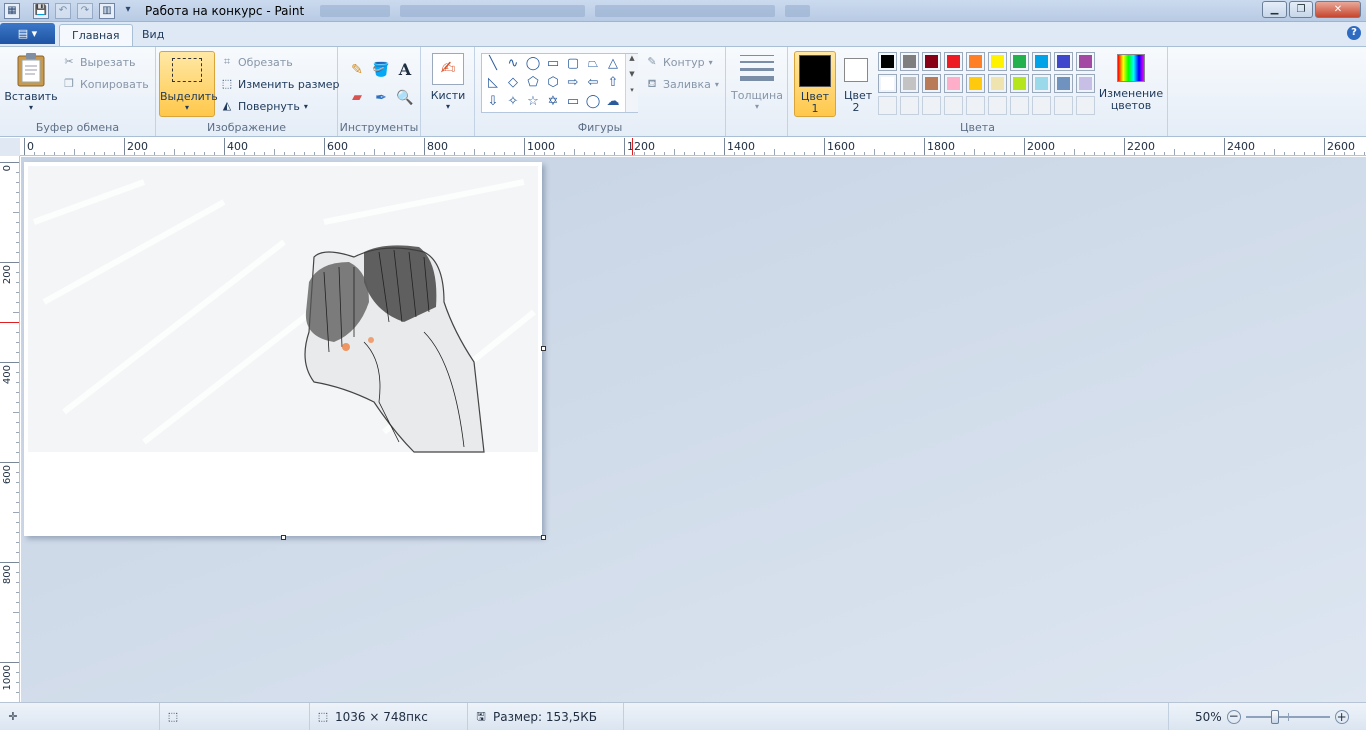  Describe the element at coordinates (856, 84) in the screenshot. I see `color2-button: Цвет 2` at that location.